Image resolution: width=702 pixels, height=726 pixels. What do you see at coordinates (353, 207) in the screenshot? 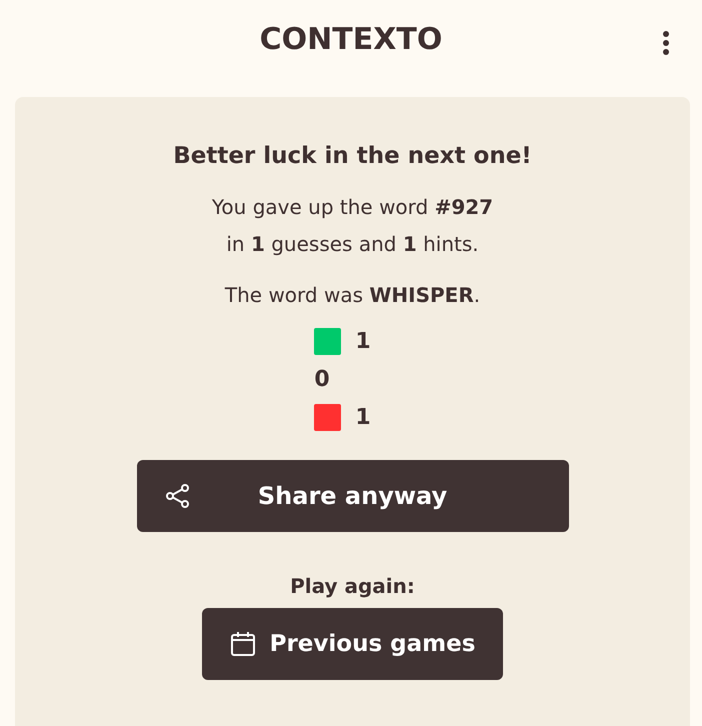
I see `summary-line: You gave up the word #927` at bounding box center [353, 207].